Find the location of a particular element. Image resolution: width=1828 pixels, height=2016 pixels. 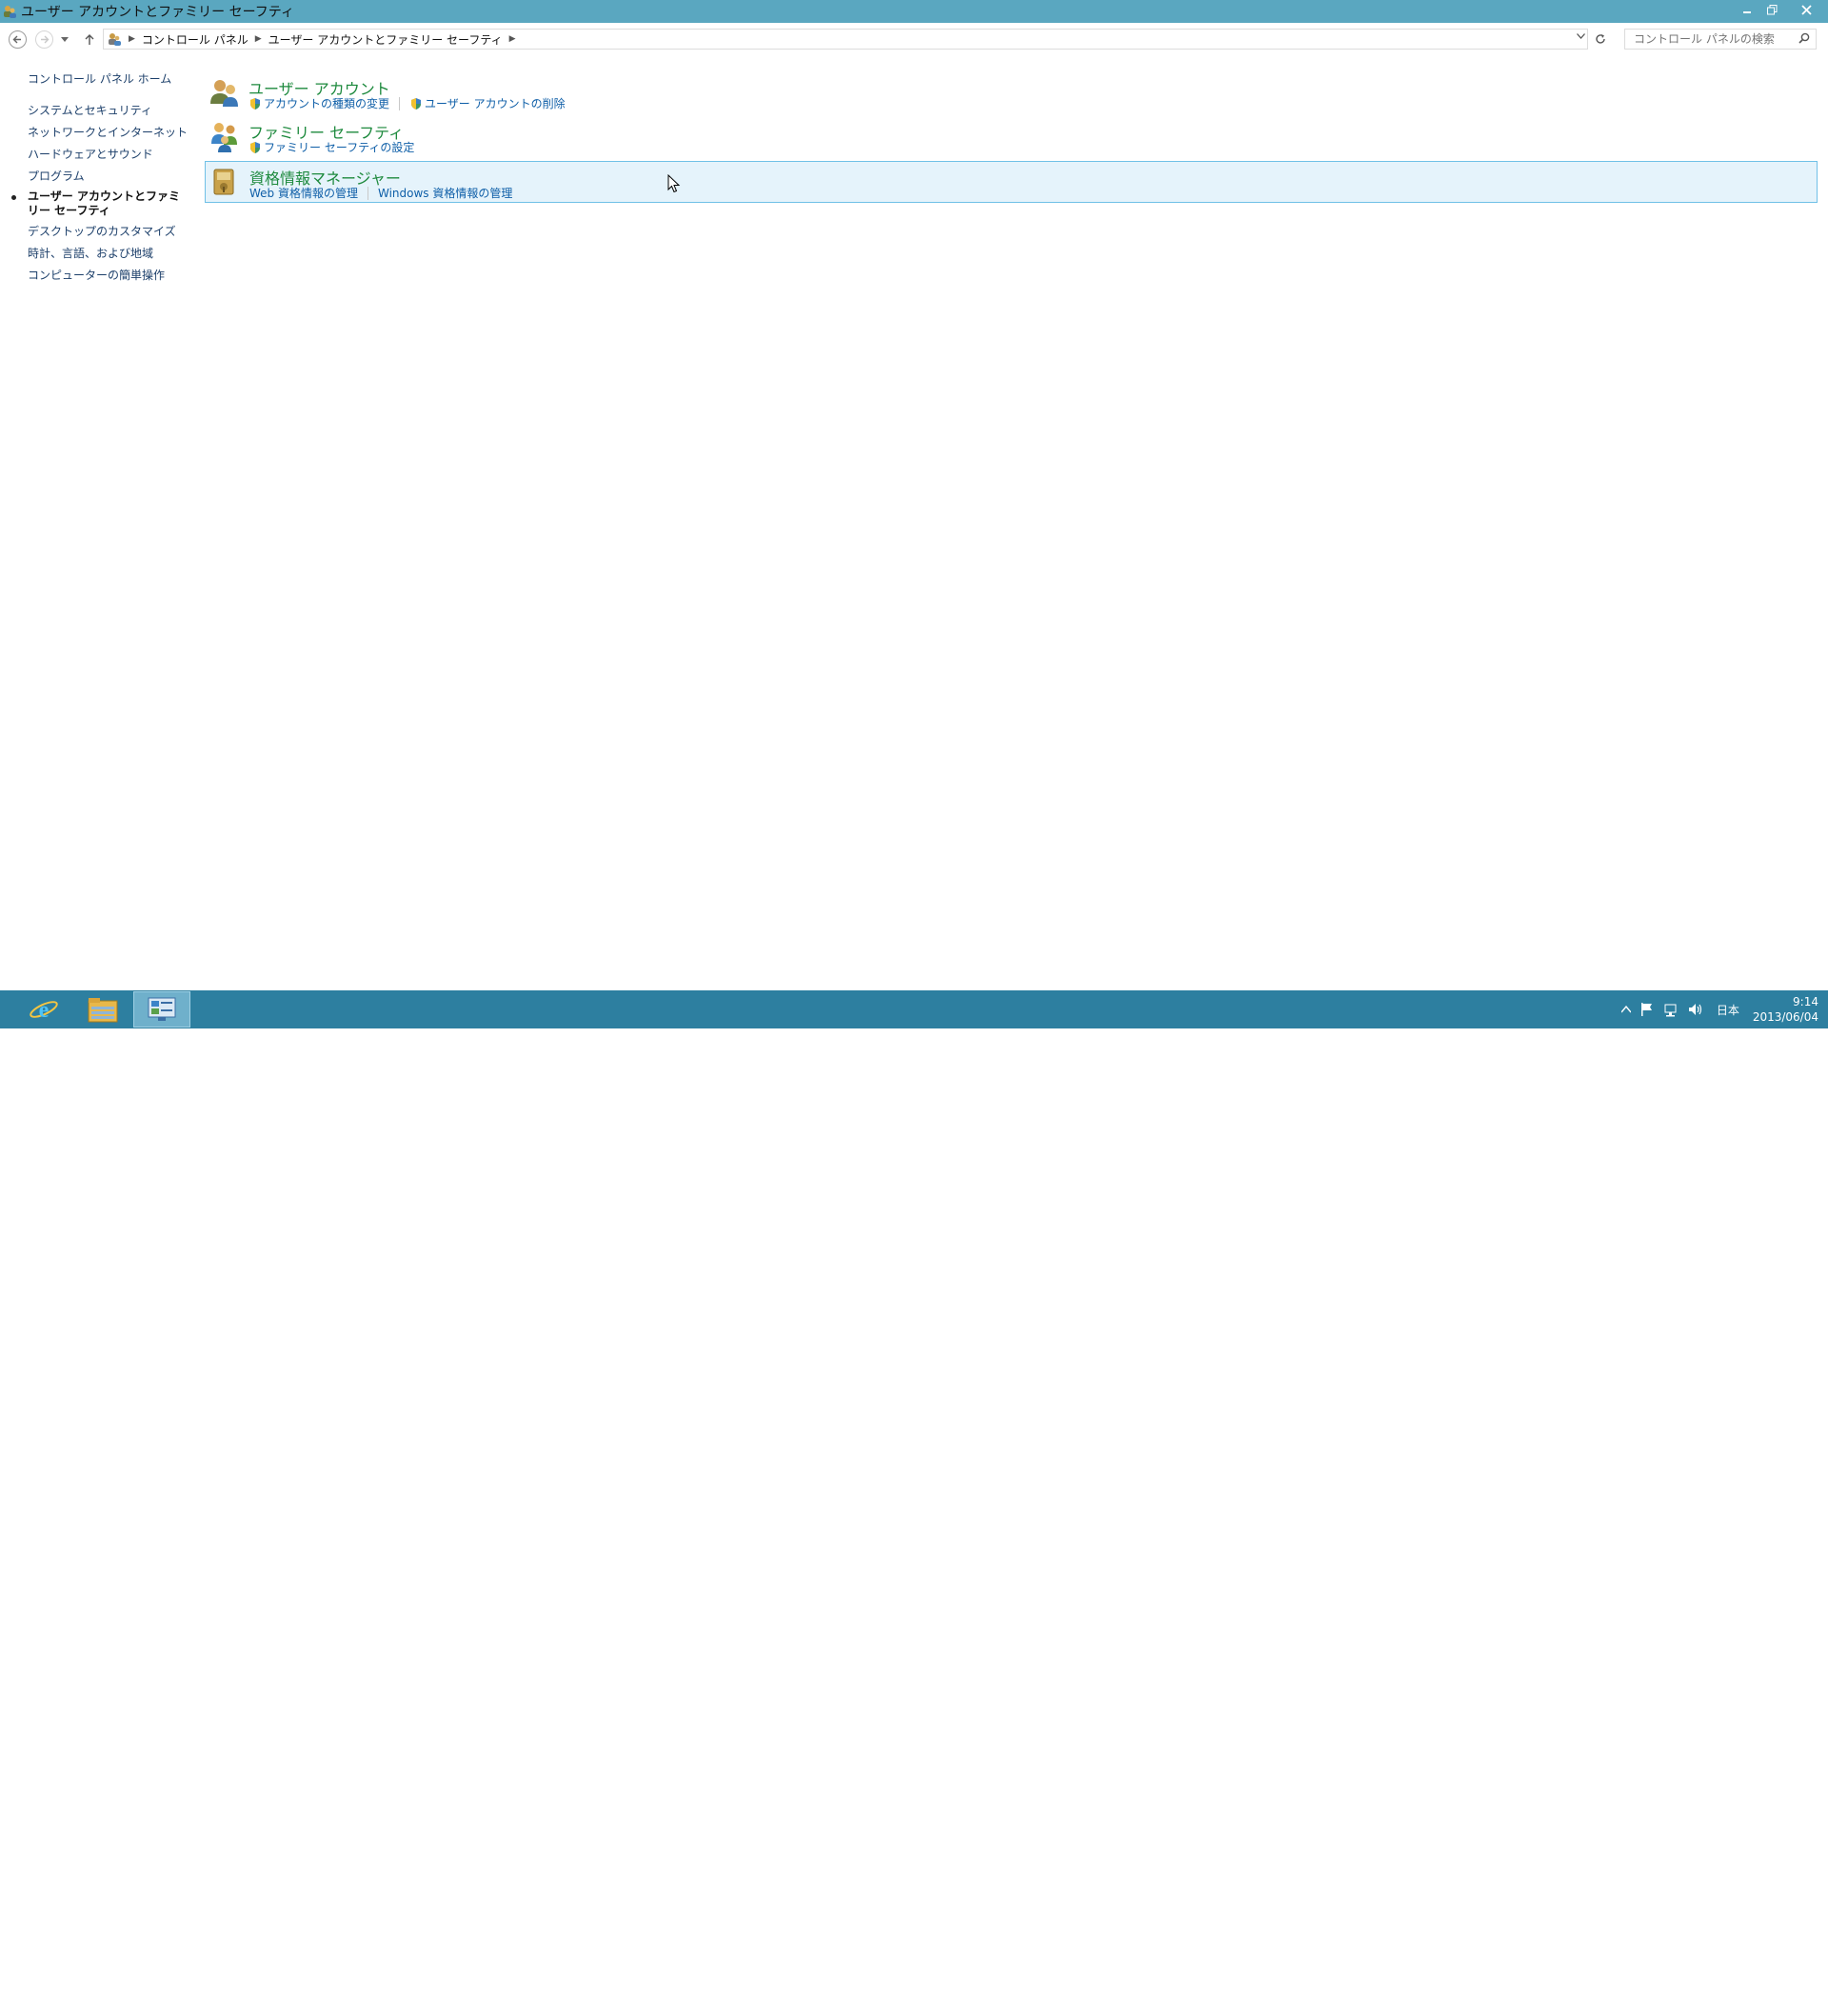

up-button is located at coordinates (89, 40).